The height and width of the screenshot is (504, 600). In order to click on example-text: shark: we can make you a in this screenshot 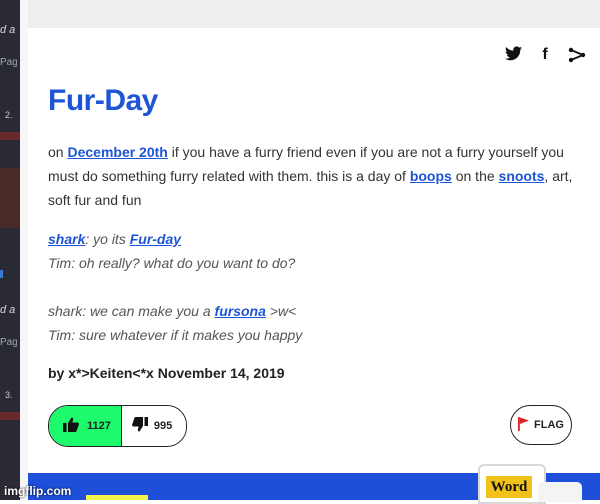, I will do `click(131, 311)`.